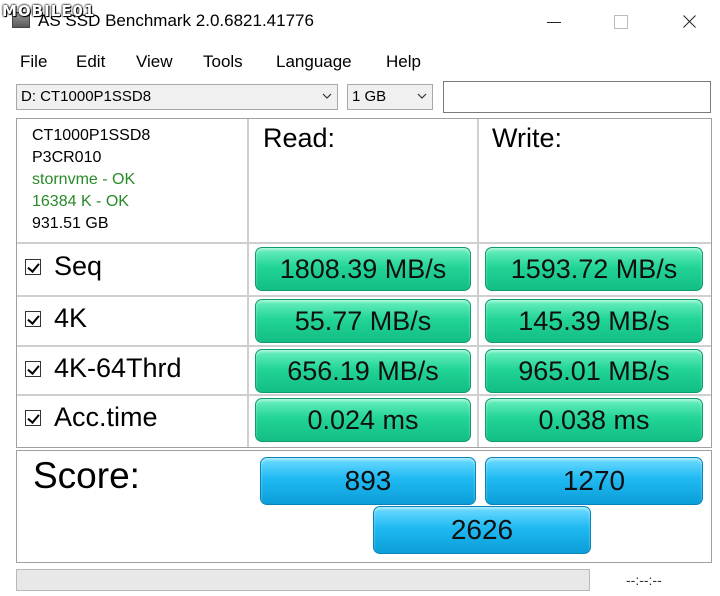 The image size is (720, 596). Describe the element at coordinates (369, 96) in the screenshot. I see `size-select-value: 1 GB` at that location.